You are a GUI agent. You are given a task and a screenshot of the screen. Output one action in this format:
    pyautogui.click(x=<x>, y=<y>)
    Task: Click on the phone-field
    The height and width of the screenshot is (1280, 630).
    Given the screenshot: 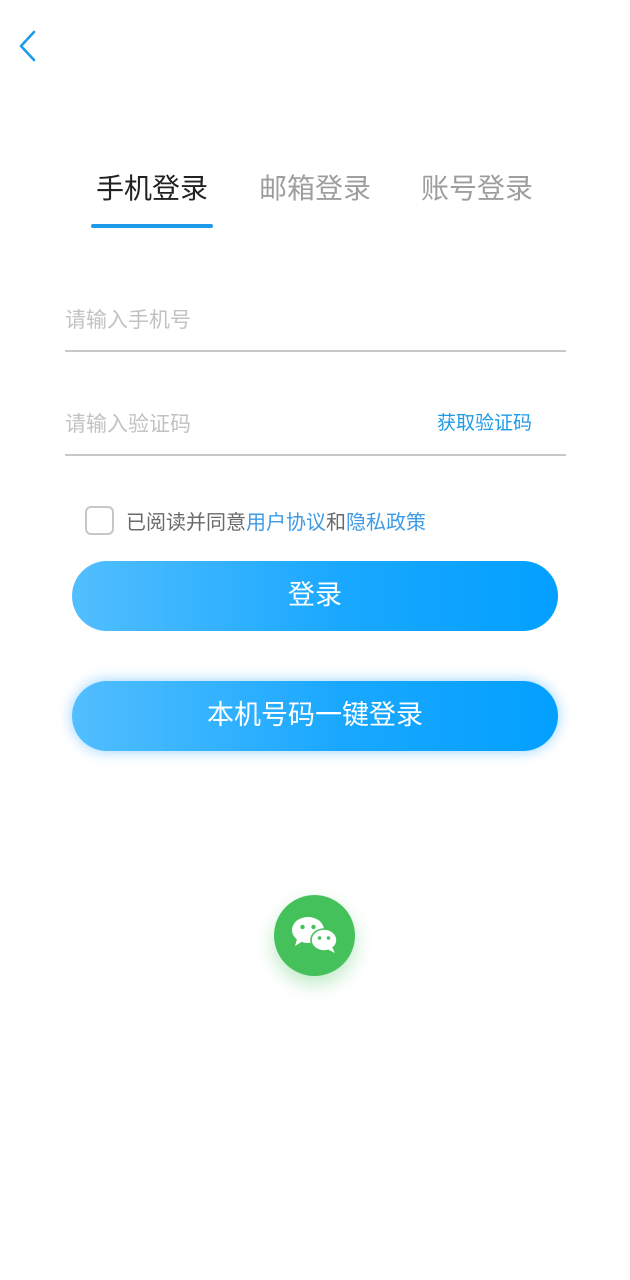 What is the action you would take?
    pyautogui.click(x=315, y=321)
    